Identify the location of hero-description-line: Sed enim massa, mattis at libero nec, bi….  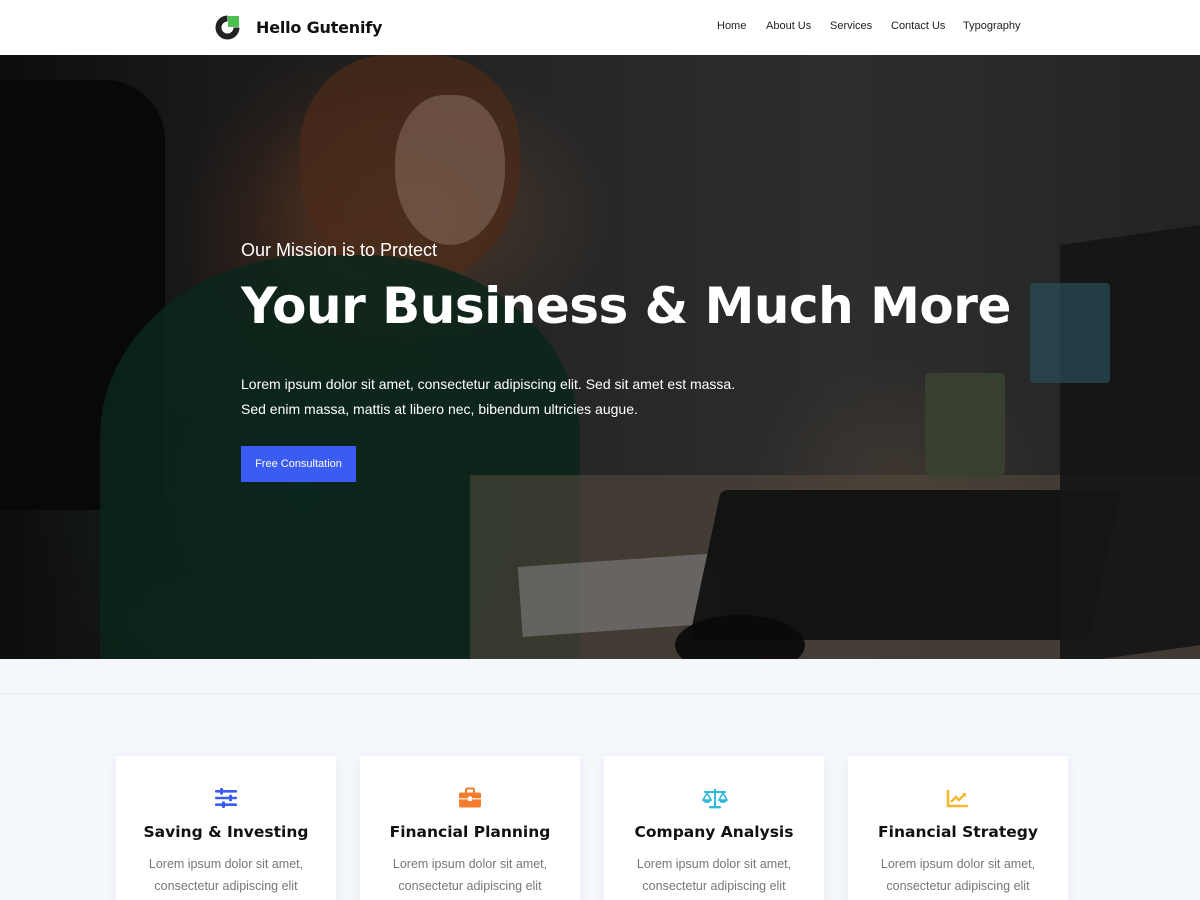
(439, 409).